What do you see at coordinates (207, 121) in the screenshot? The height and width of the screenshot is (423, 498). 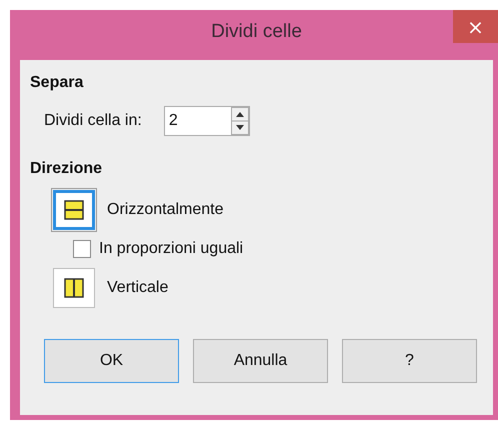 I see `number-spin-field: 2` at bounding box center [207, 121].